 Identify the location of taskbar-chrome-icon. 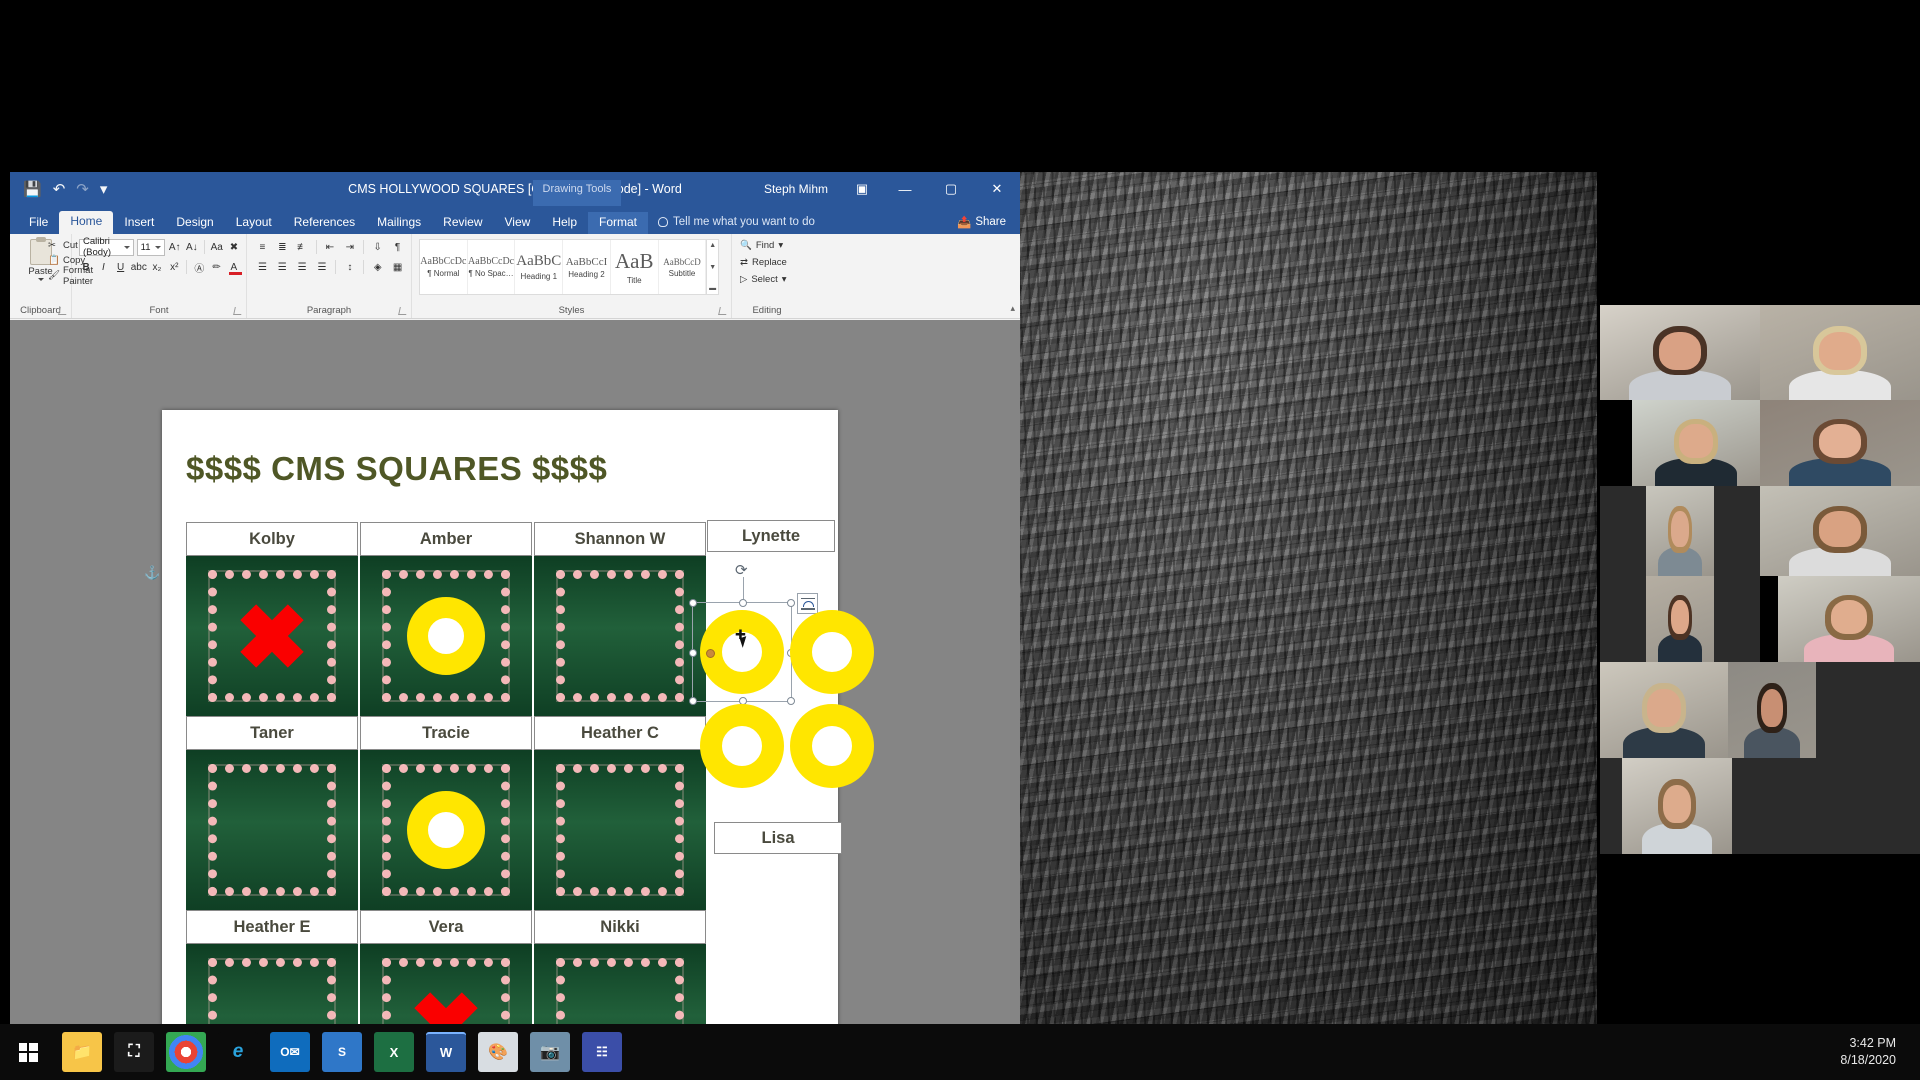
(186, 1052).